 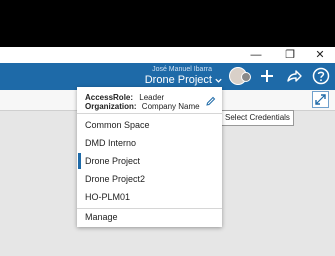 I want to click on manage-button: Manage, so click(x=149, y=217).